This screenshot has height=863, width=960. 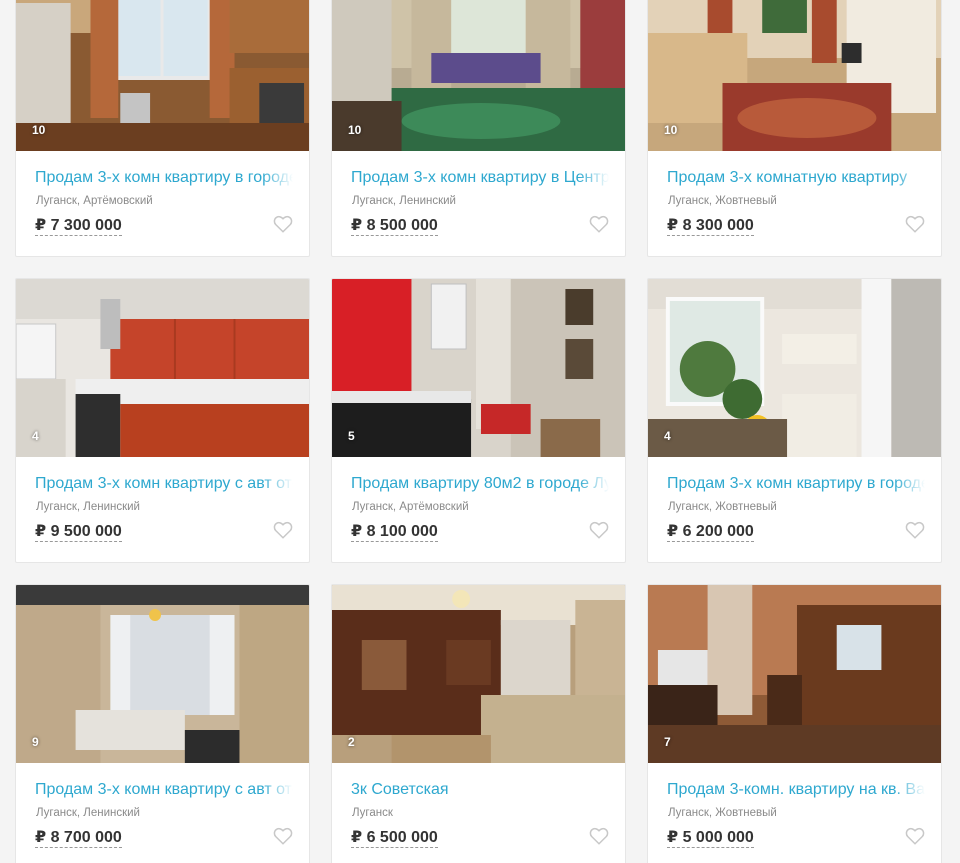 I want to click on photo-count-badge: 5, so click(x=351, y=436).